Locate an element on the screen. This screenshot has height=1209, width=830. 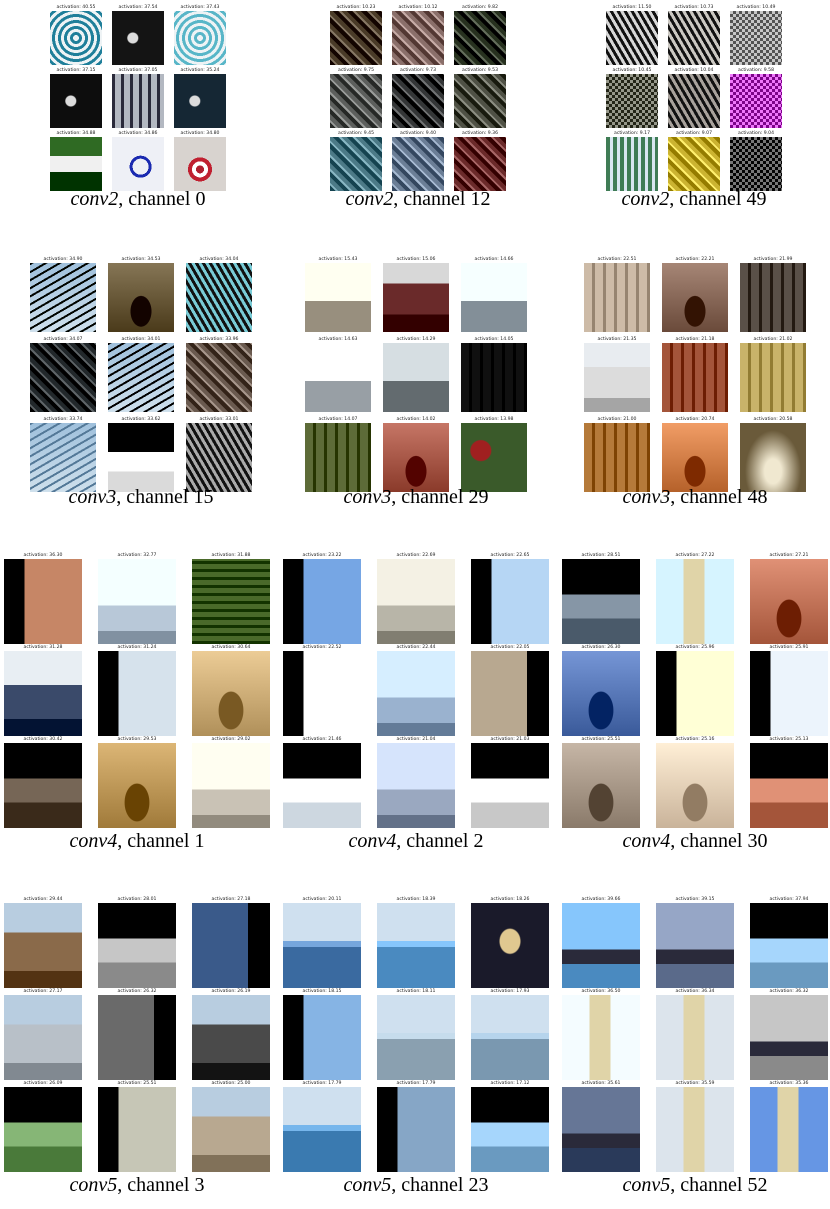
activation-label: activation: 9.73 is located at coordinates (418, 70).